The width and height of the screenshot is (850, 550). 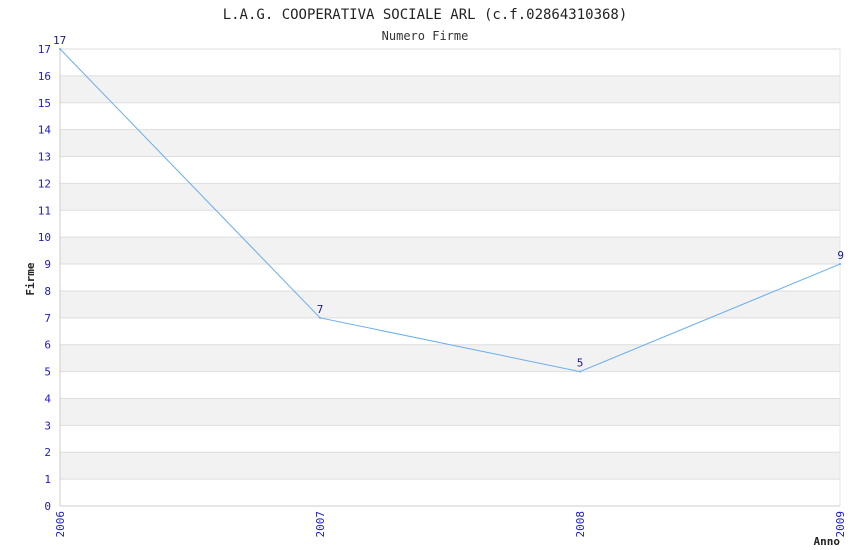 I want to click on y-tick-label: 0, so click(x=47, y=506).